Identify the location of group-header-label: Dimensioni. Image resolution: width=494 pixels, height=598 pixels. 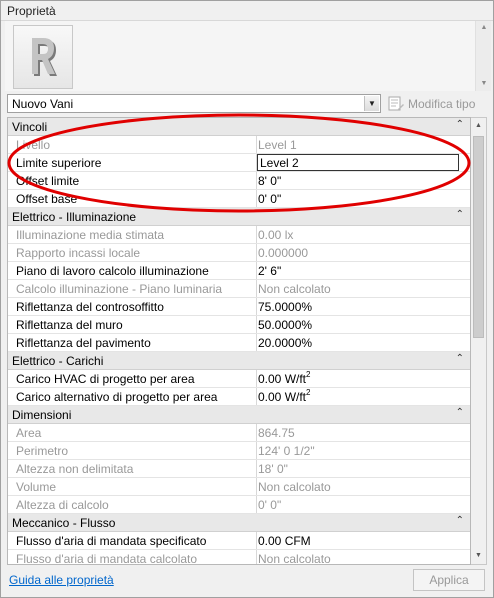
(42, 415).